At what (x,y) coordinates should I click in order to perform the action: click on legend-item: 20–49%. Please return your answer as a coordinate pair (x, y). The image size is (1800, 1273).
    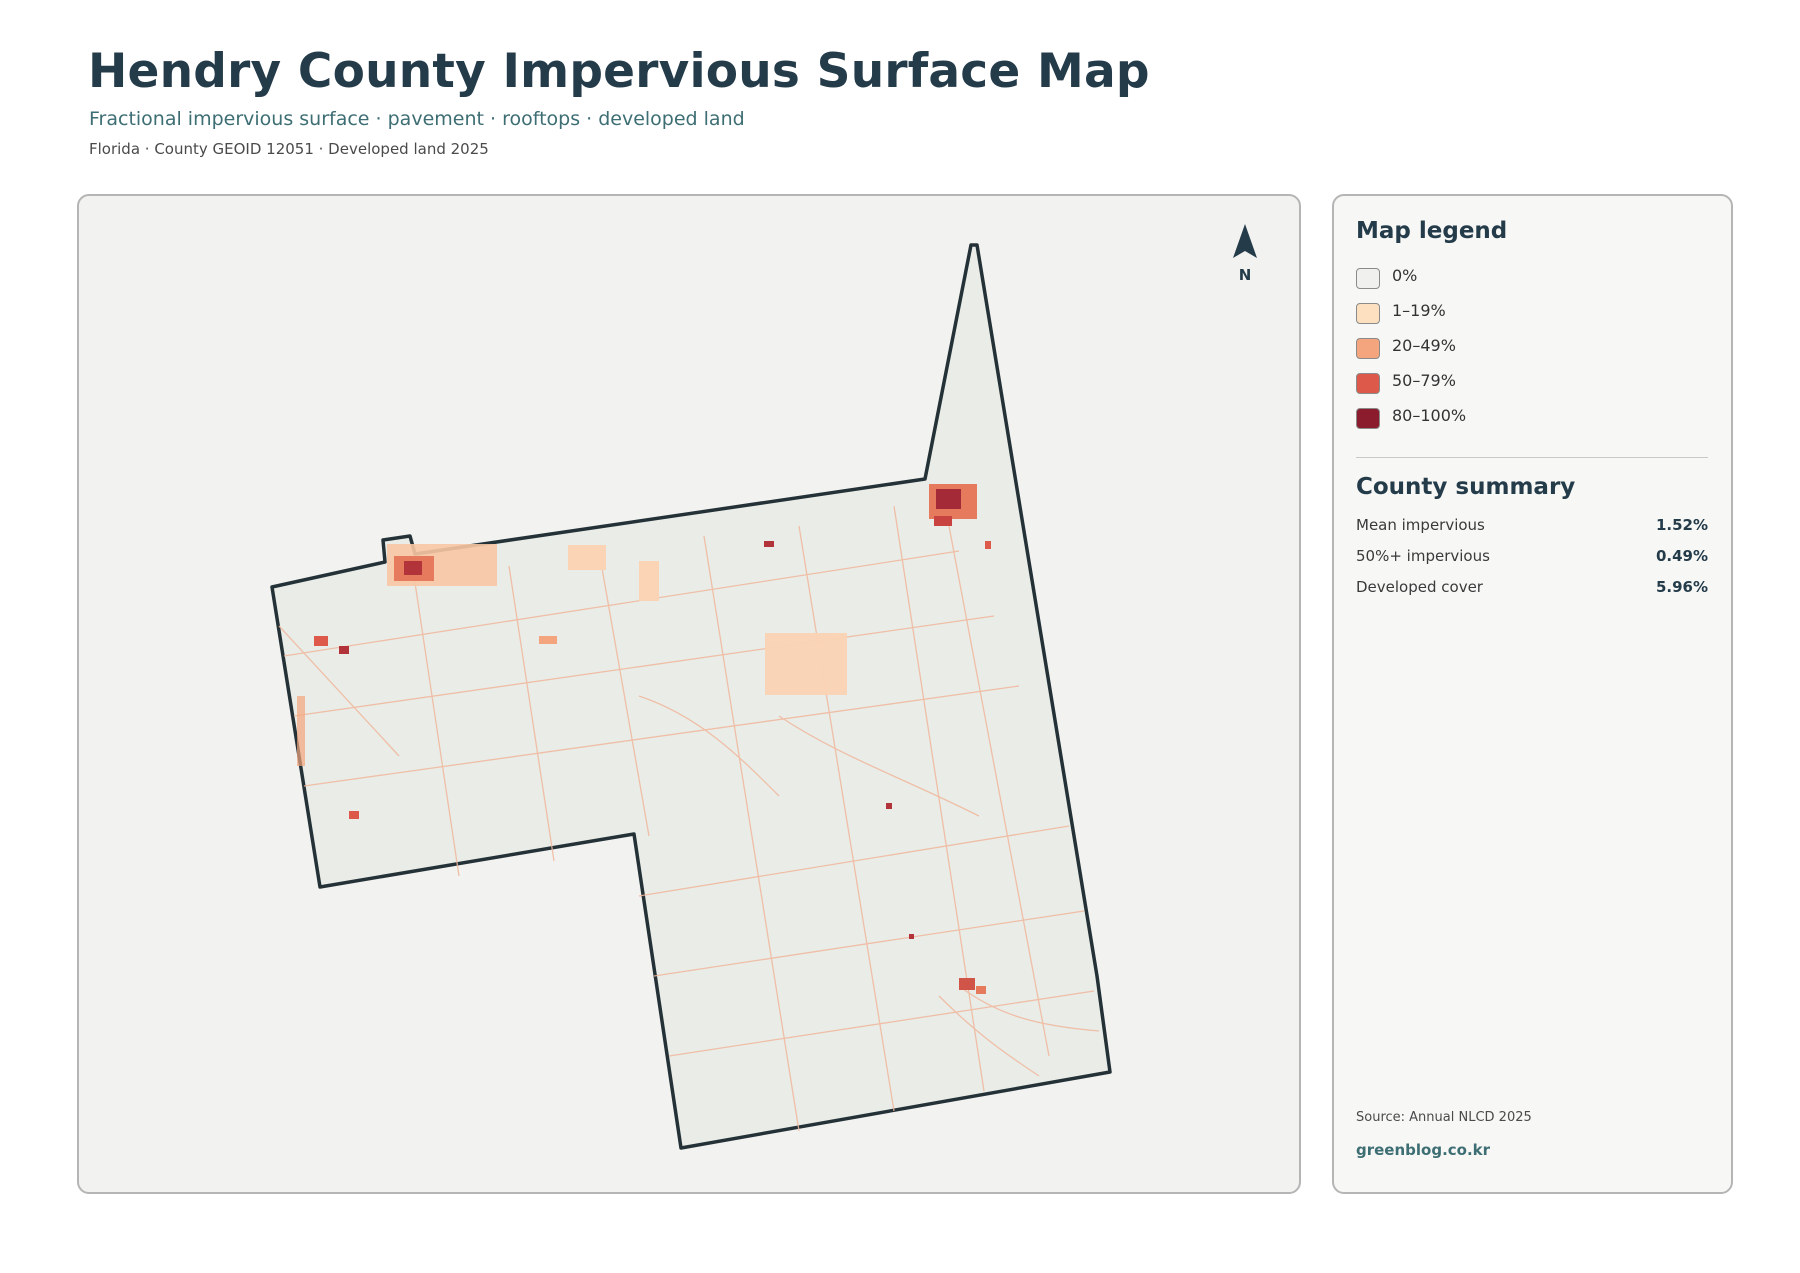
    Looking at the image, I should click on (1411, 353).